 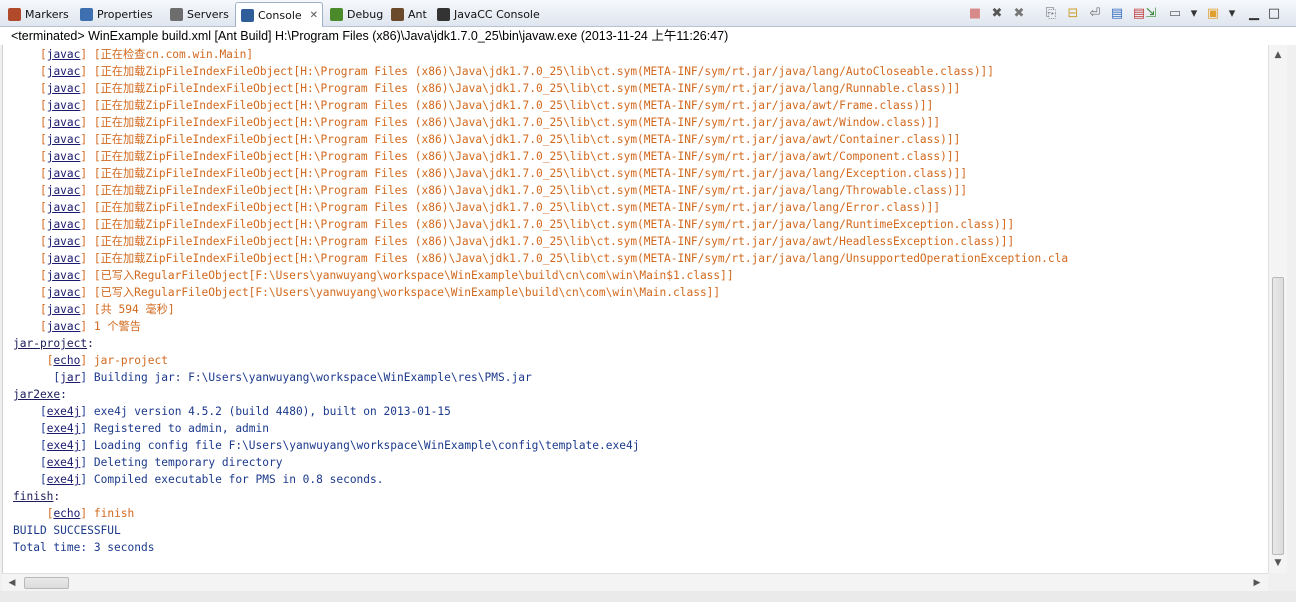 What do you see at coordinates (1151, 13) in the screenshot?
I see `pin-console-icon: ⇲` at bounding box center [1151, 13].